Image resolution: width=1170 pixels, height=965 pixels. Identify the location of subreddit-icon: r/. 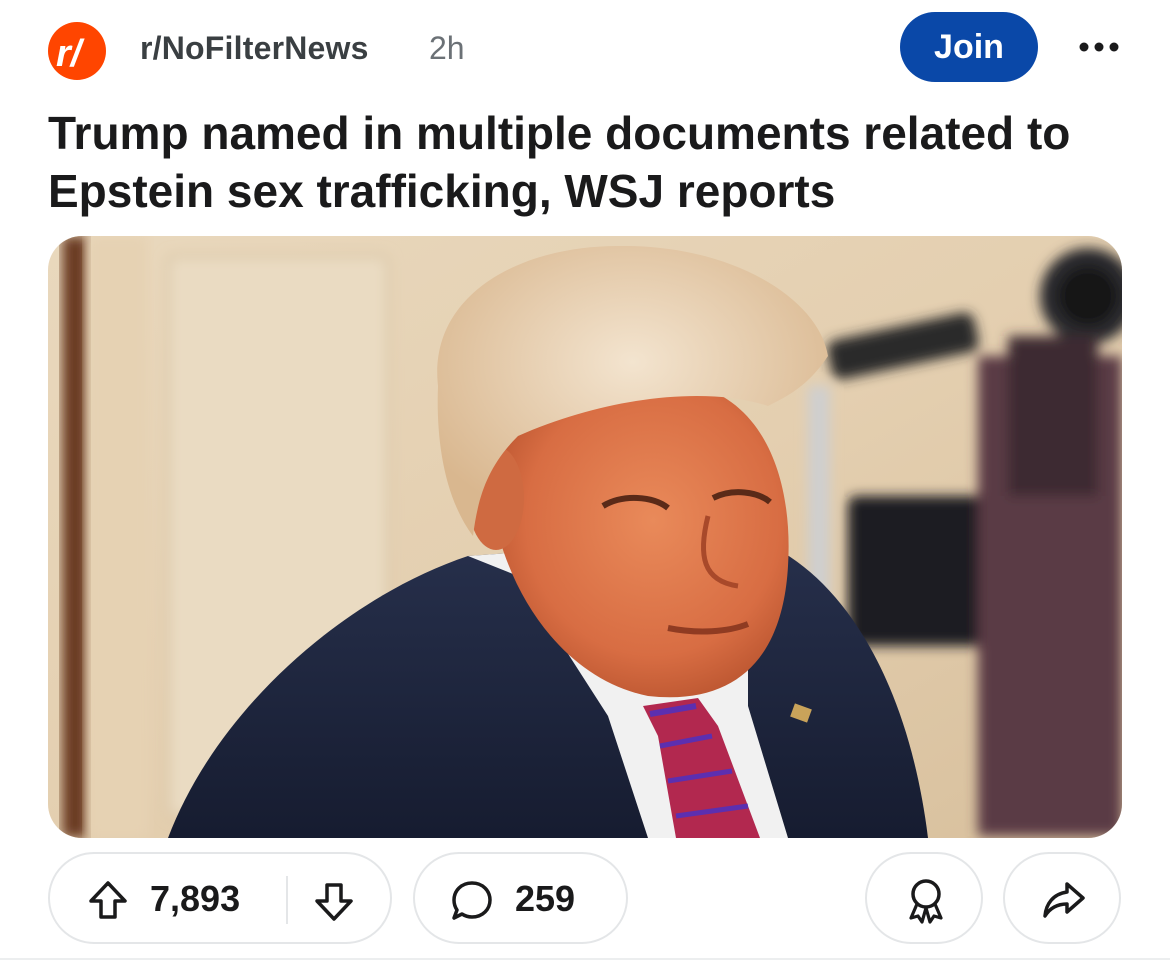
(77, 51).